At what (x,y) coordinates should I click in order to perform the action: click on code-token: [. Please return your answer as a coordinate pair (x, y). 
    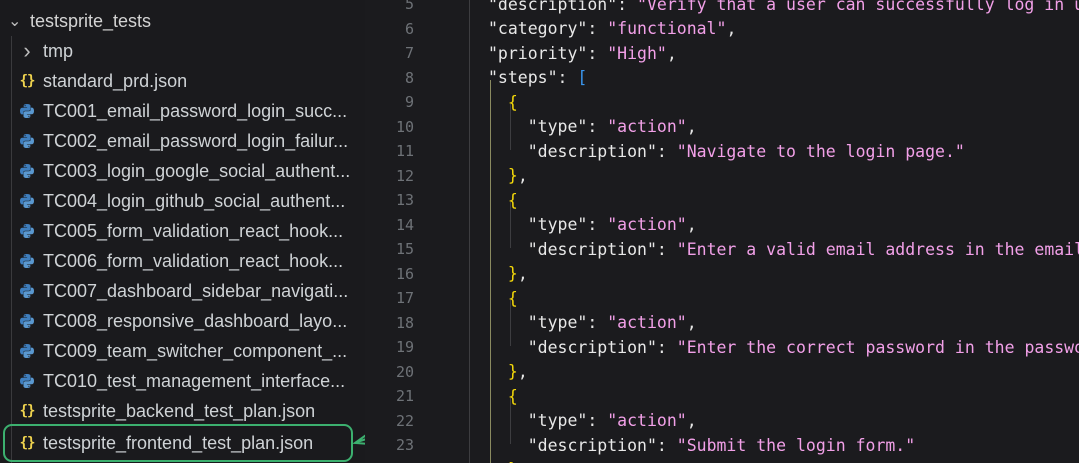
    Looking at the image, I should click on (582, 77).